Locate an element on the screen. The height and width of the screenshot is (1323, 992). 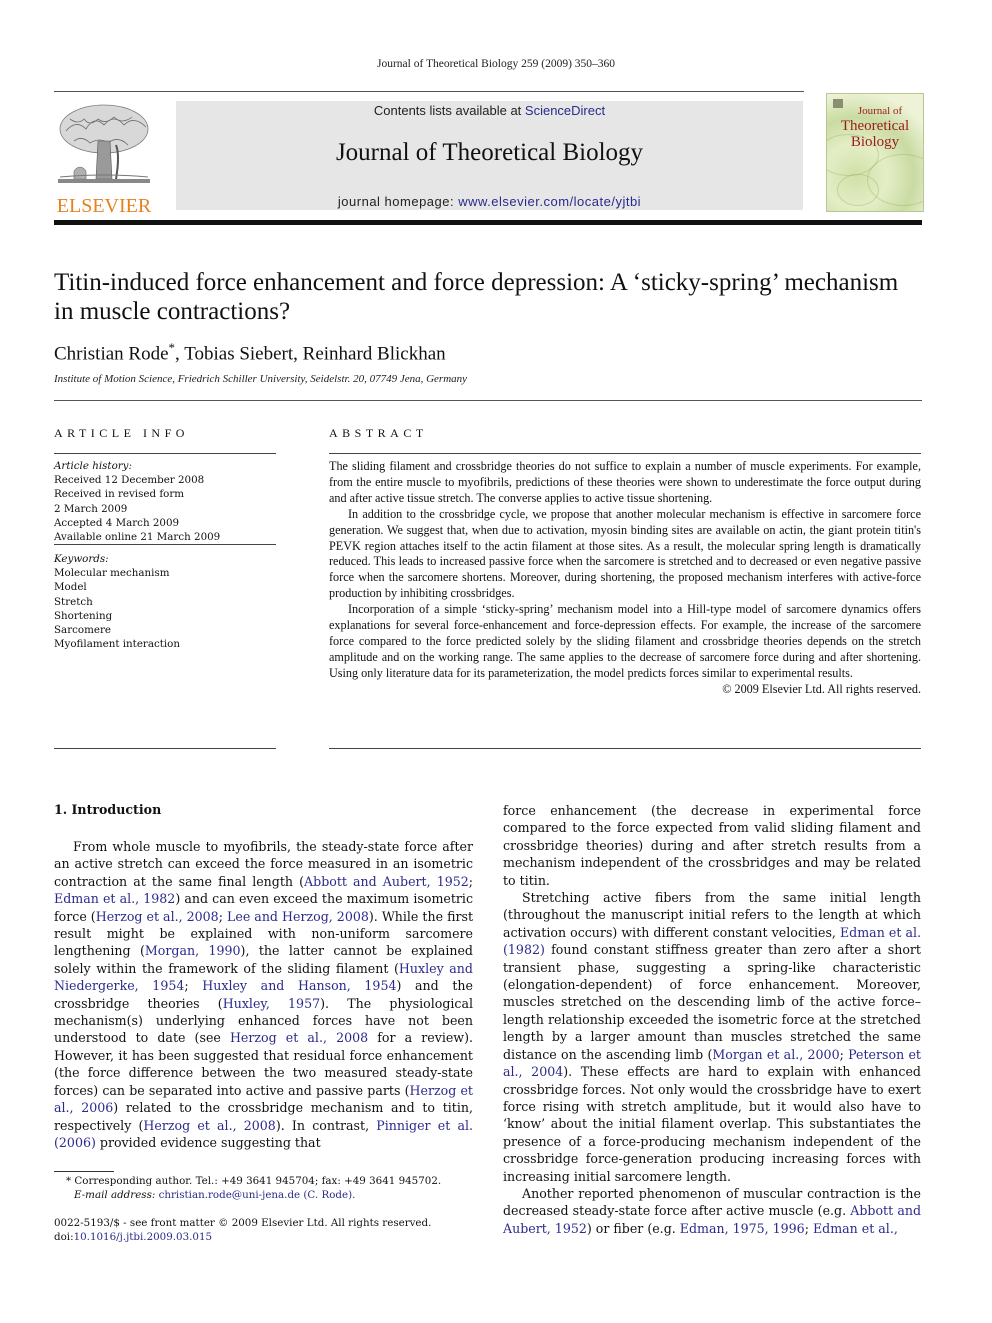
journal-cover-image: Journal of Theoretical Biology is located at coordinates (875, 152).